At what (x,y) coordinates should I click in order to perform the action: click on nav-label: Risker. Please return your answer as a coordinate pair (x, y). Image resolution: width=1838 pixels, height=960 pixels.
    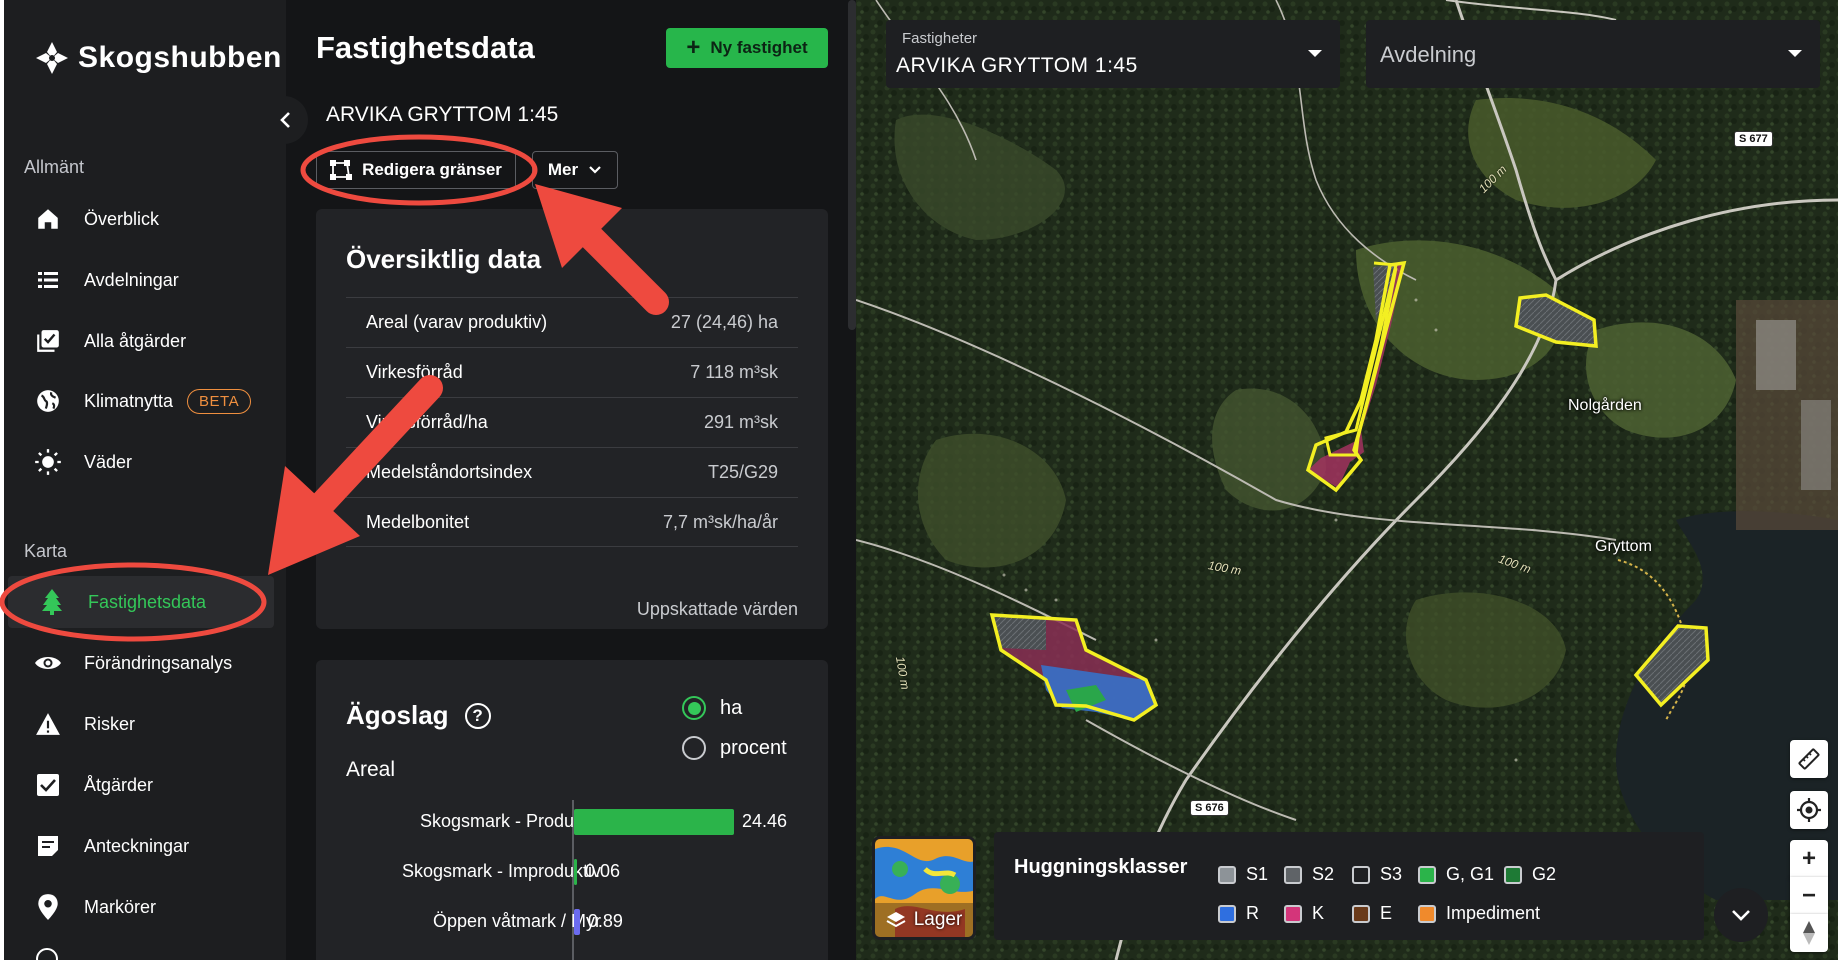
    Looking at the image, I should click on (110, 723).